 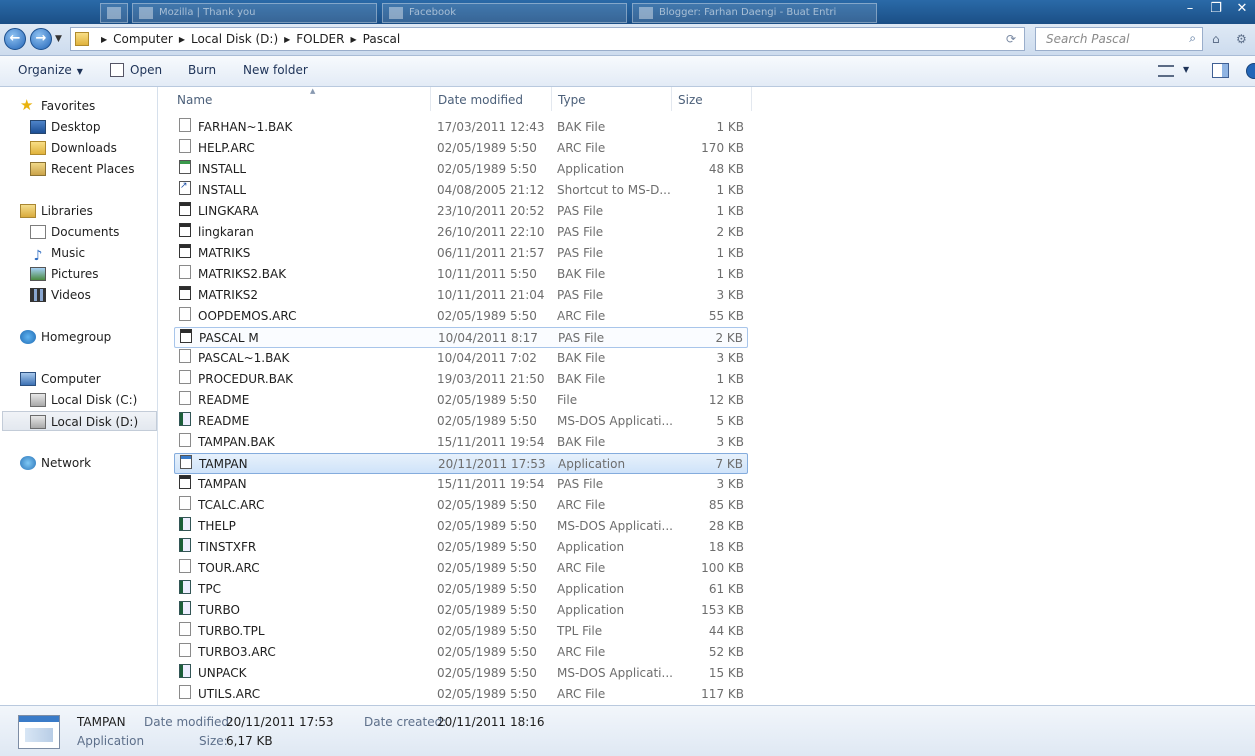 What do you see at coordinates (301, 99) in the screenshot?
I see `column-header-name: Name ▲` at bounding box center [301, 99].